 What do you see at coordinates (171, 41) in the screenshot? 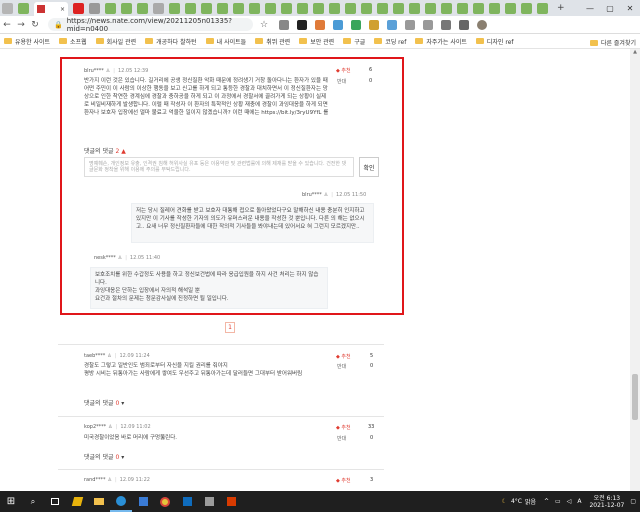
I see `bookmark-folder: 개공하다 찰하턴` at bounding box center [171, 41].